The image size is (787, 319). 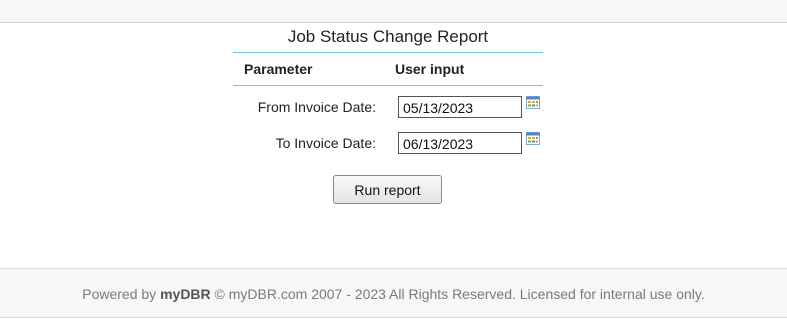 What do you see at coordinates (185, 294) in the screenshot?
I see `footer-brand: myDBR` at bounding box center [185, 294].